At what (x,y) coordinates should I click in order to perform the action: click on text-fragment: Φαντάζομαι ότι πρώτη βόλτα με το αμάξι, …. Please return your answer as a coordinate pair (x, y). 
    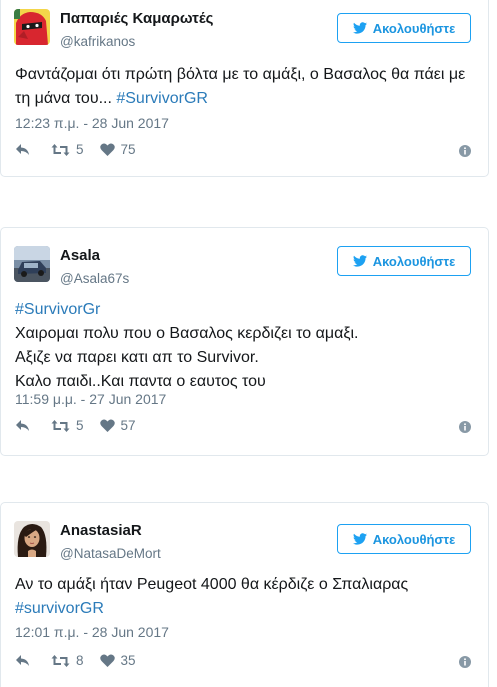
    Looking at the image, I should click on (240, 74).